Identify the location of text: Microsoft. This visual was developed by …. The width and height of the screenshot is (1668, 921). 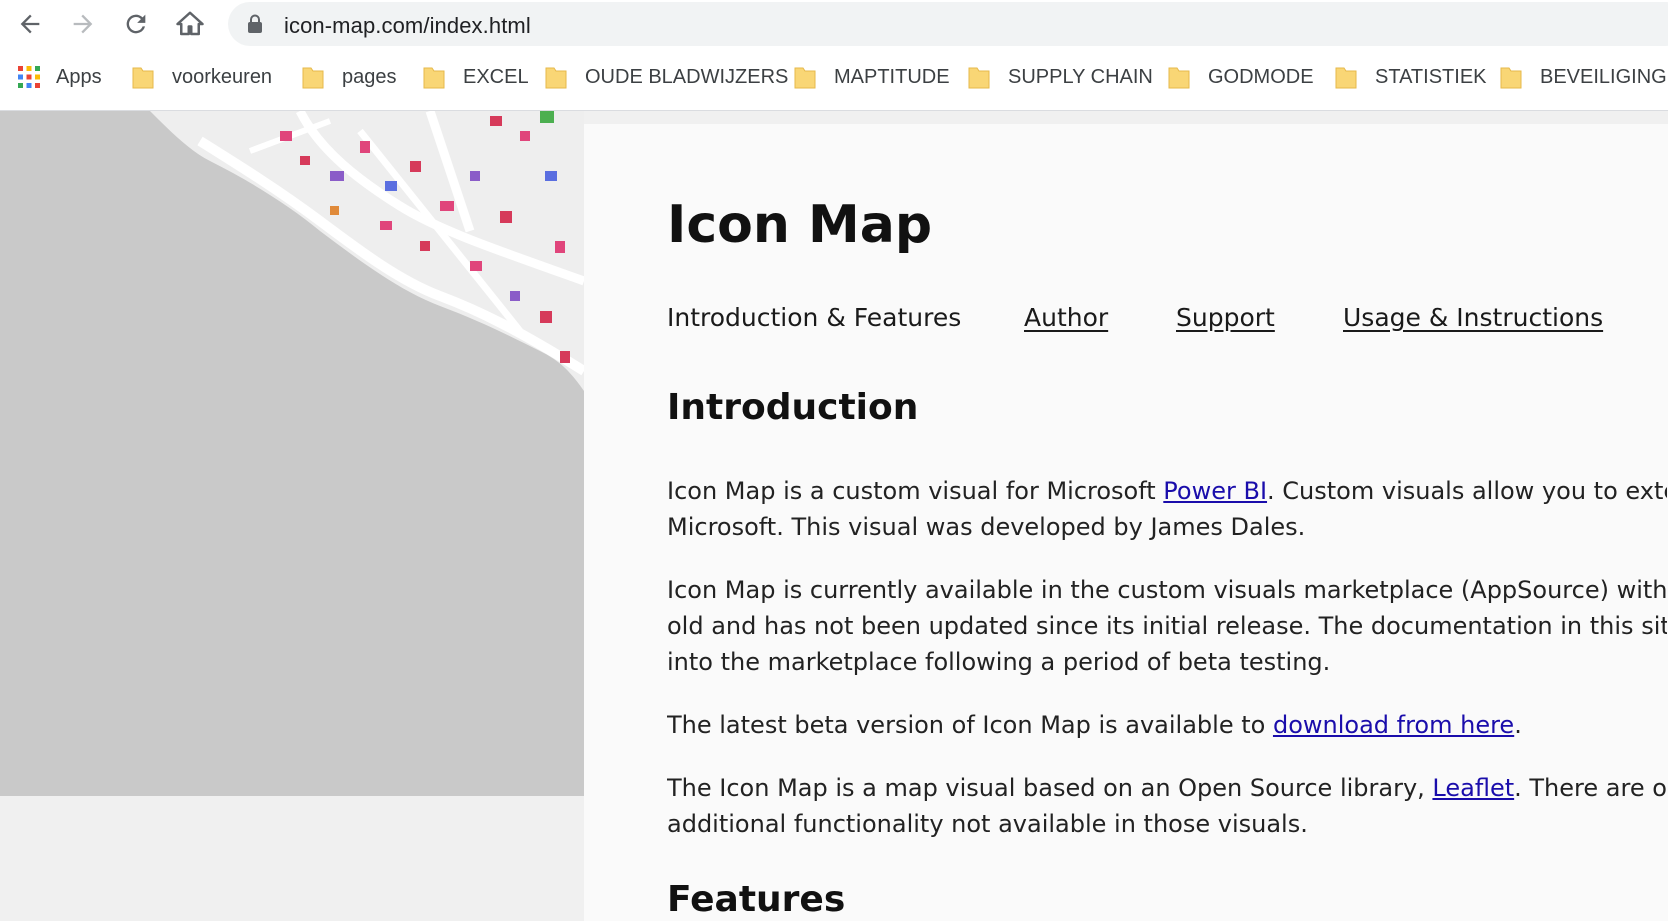
(986, 527).